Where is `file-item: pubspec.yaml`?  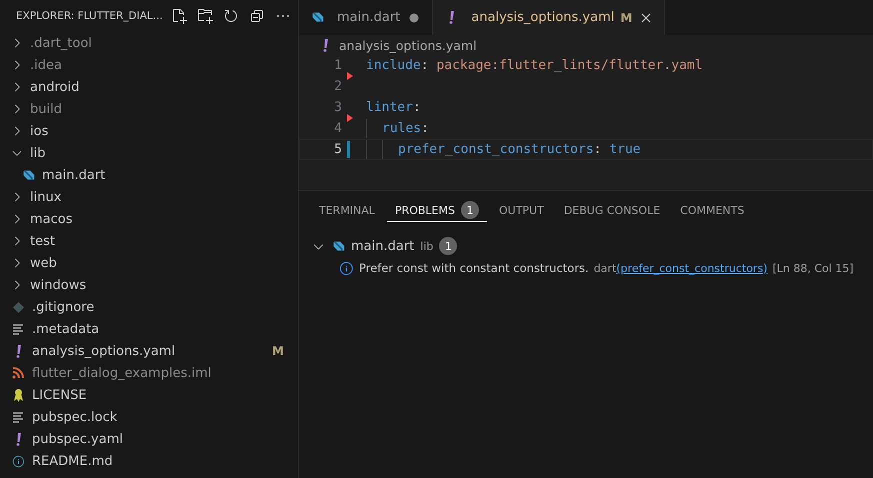 file-item: pubspec.yaml is located at coordinates (149, 439).